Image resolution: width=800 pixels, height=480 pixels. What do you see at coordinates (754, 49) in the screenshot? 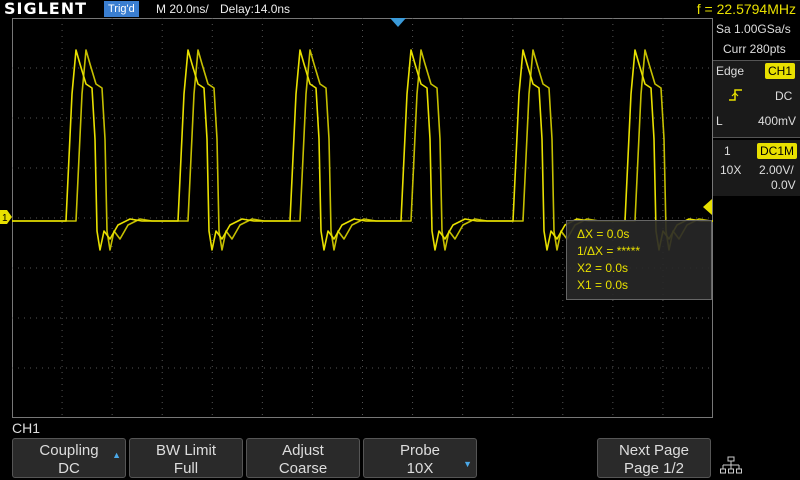
I see `memory-depth: Curr 280pts` at bounding box center [754, 49].